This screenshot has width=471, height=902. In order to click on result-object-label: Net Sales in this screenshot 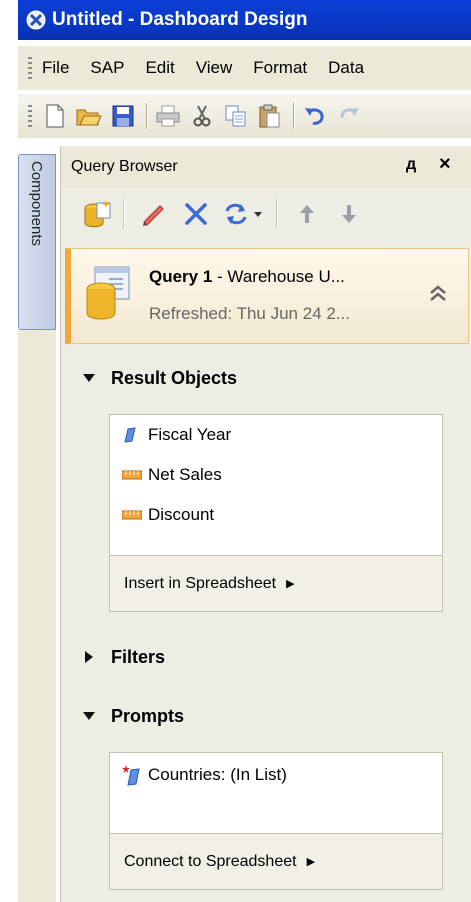, I will do `click(185, 474)`.